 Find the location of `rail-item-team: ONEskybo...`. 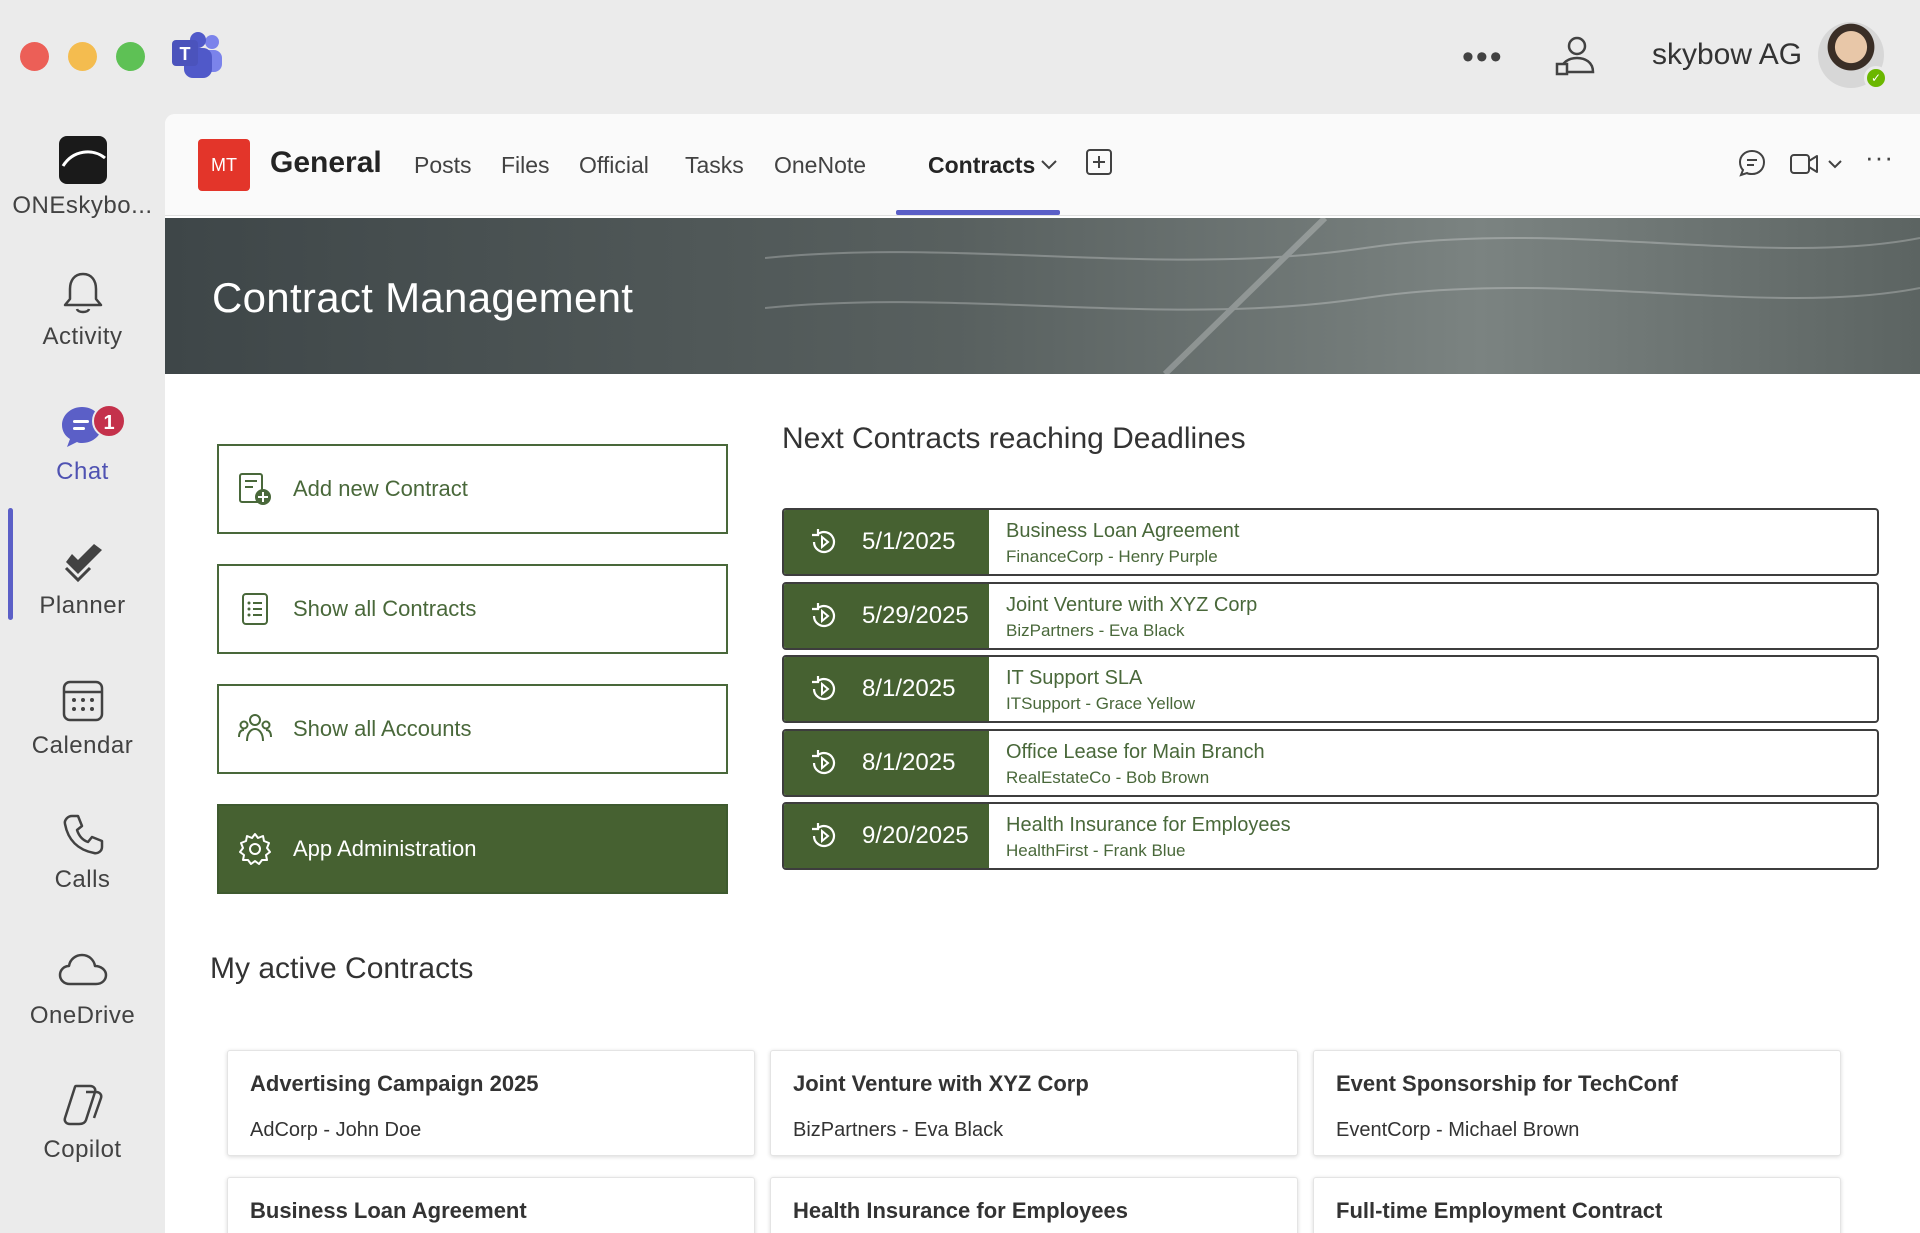

rail-item-team: ONEskybo... is located at coordinates (82, 178).